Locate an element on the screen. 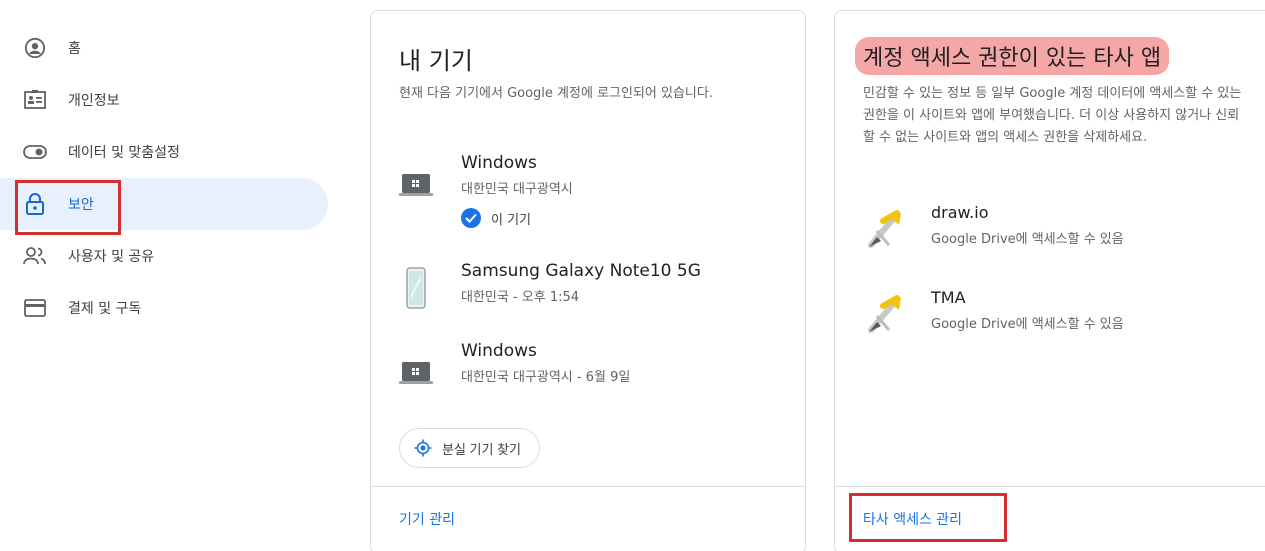 The width and height of the screenshot is (1265, 551). manage-devices-link: 기기 관리 is located at coordinates (427, 519).